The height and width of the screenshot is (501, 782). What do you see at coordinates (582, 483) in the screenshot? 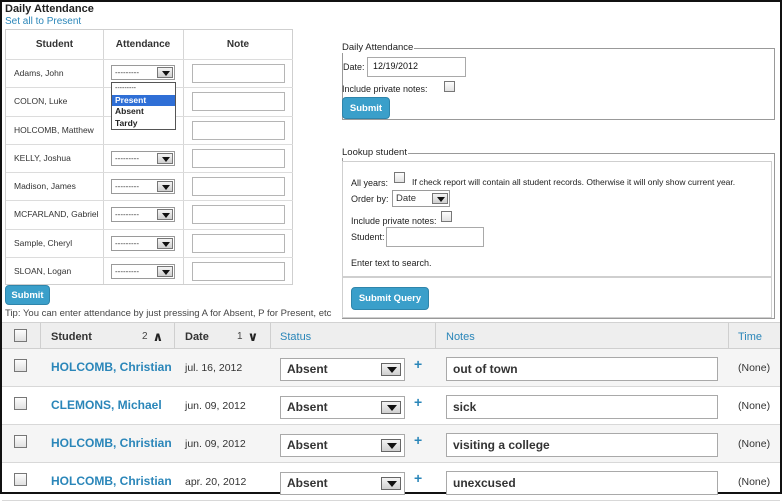
I see `note-field: unexcused` at bounding box center [582, 483].